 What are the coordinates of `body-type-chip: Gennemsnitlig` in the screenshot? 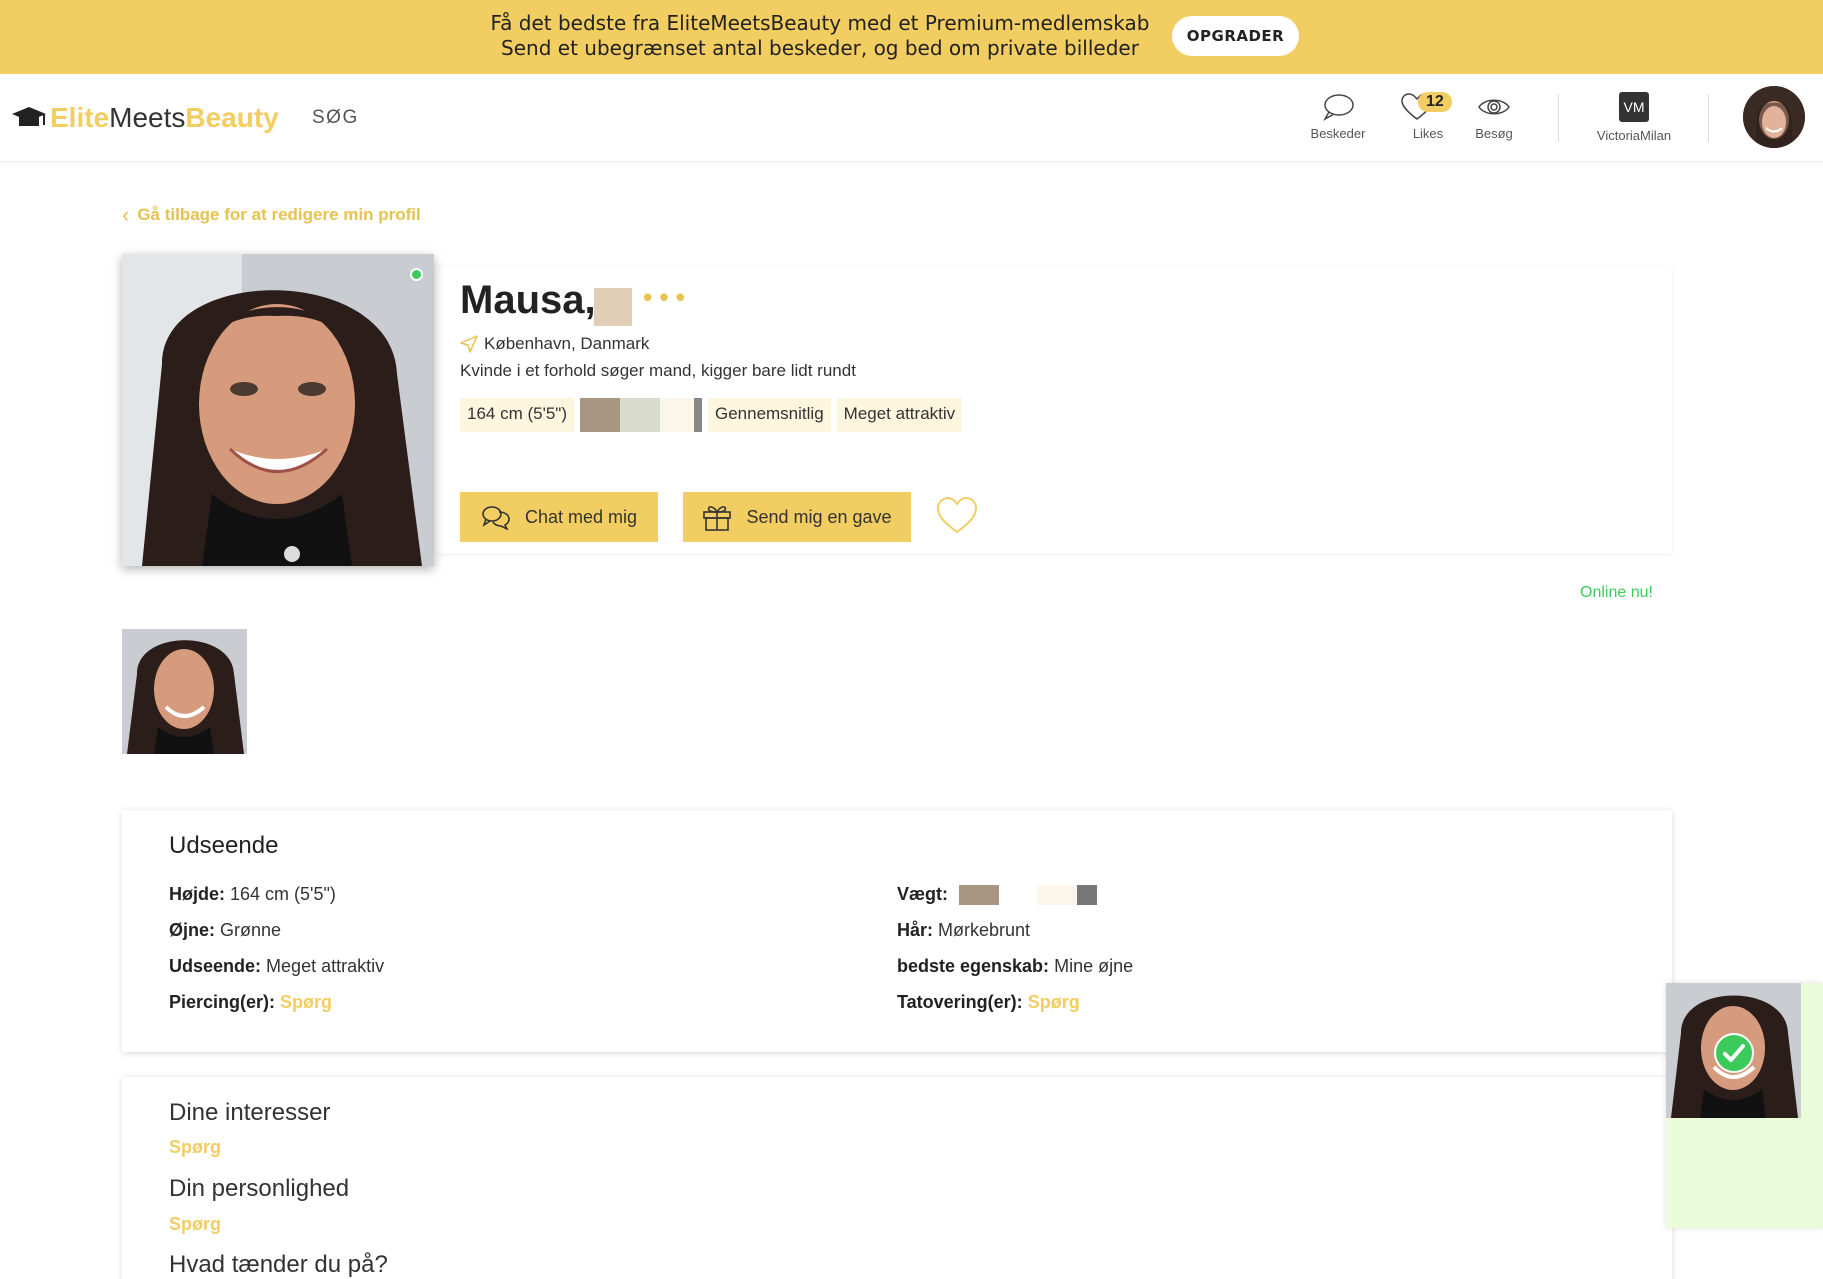 It's located at (769, 415).